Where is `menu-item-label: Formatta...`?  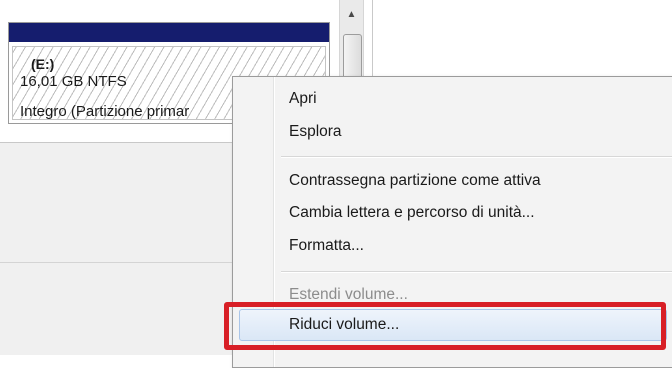 menu-item-label: Formatta... is located at coordinates (326, 245).